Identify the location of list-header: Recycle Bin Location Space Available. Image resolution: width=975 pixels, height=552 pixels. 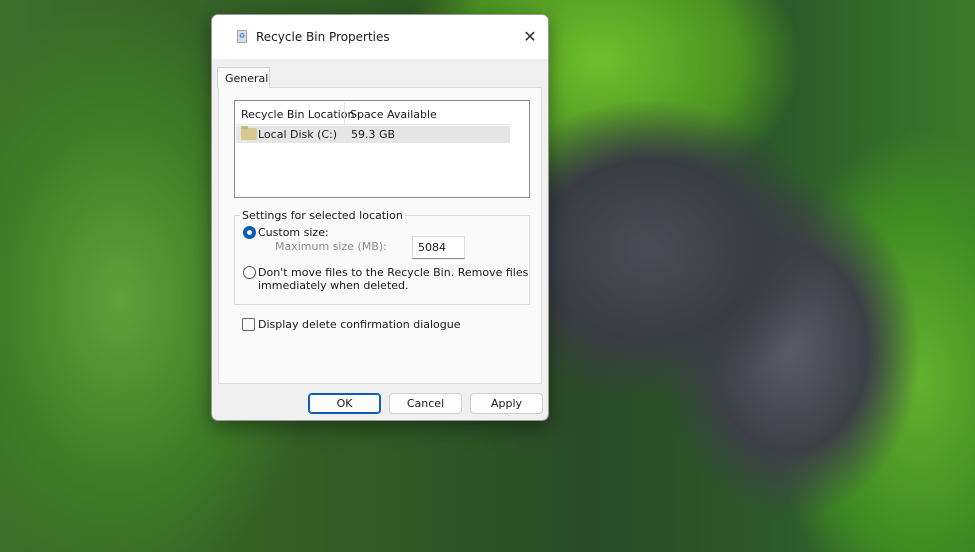
(373, 113).